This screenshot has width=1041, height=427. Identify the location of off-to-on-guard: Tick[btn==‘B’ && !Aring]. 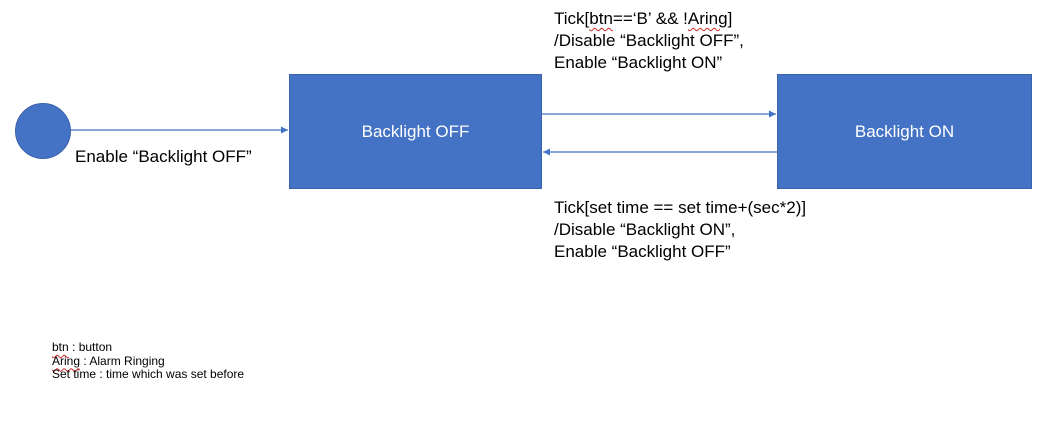
(649, 19).